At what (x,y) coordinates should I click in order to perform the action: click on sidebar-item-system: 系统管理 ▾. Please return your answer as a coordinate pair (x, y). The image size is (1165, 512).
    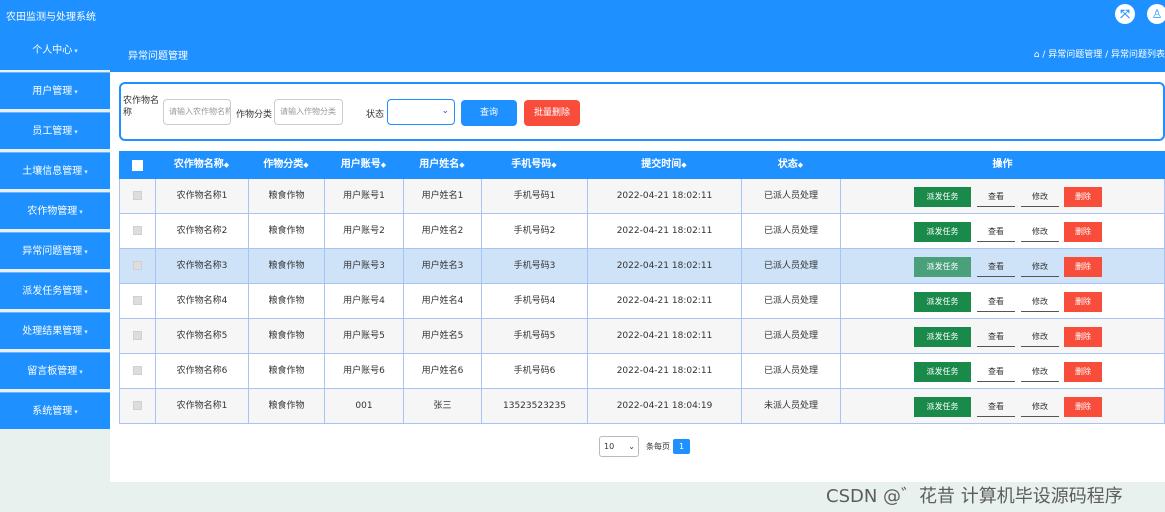
    Looking at the image, I should click on (55, 410).